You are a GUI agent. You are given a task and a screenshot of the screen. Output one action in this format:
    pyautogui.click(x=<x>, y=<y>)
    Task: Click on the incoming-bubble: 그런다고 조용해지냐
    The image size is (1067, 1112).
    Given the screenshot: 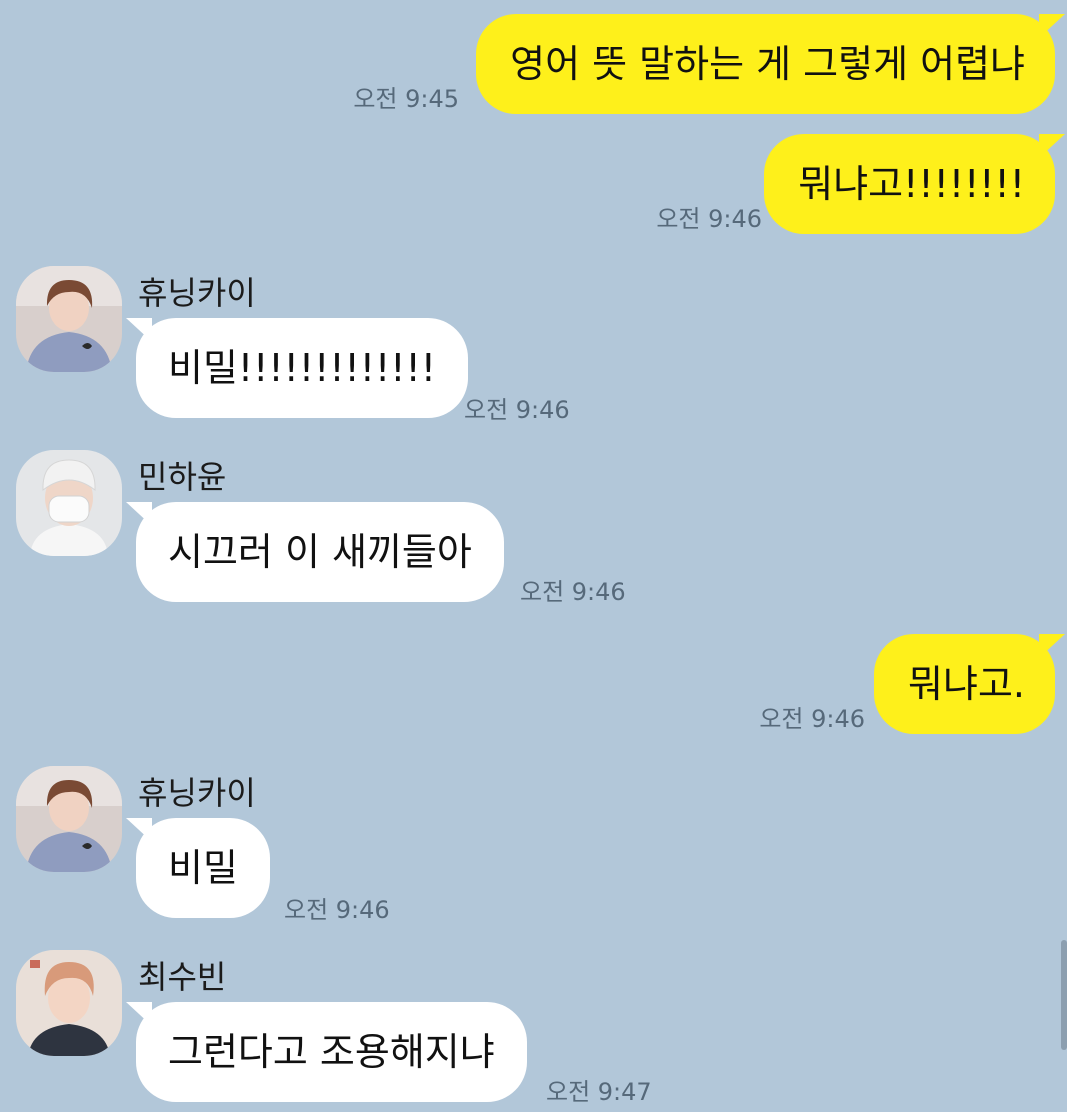 What is the action you would take?
    pyautogui.click(x=326, y=1052)
    